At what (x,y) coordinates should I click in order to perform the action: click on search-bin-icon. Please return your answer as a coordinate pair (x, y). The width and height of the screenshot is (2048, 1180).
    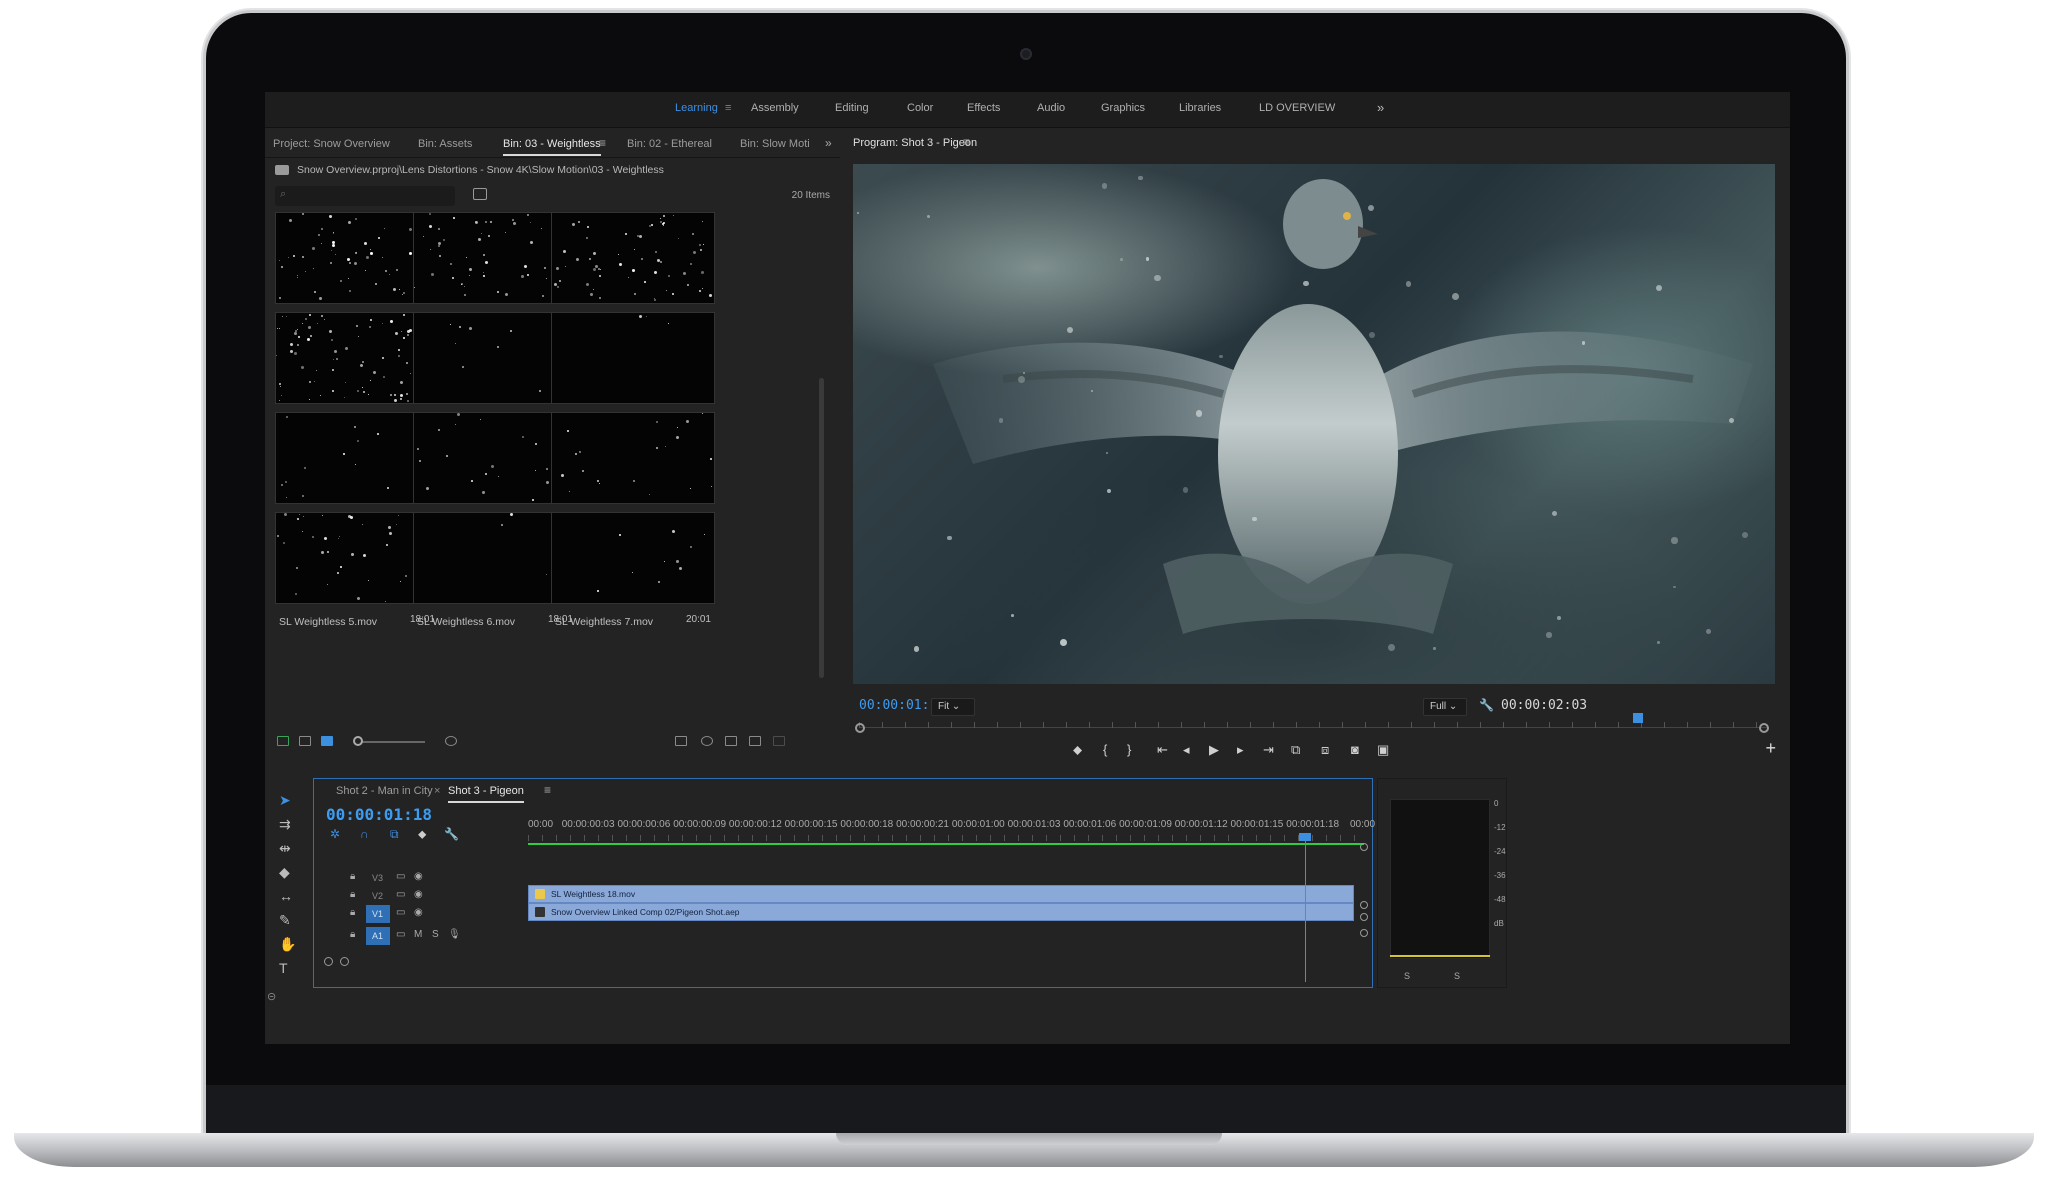
    Looking at the image, I should click on (681, 741).